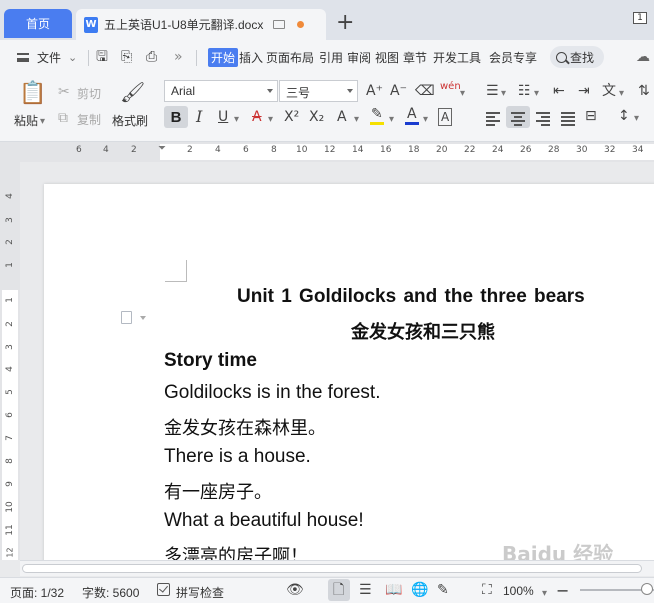 The height and width of the screenshot is (603, 654). I want to click on char-border-button: A, so click(445, 117).